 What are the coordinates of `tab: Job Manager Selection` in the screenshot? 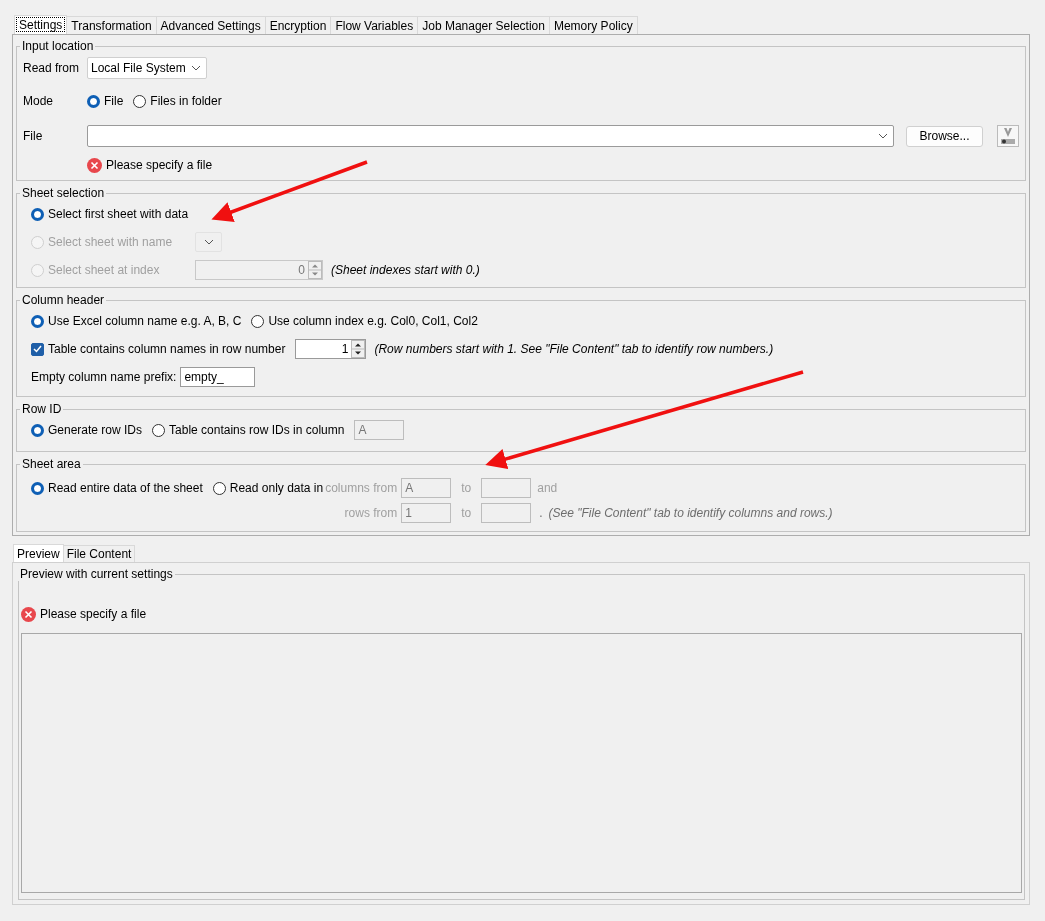 It's located at (483, 25).